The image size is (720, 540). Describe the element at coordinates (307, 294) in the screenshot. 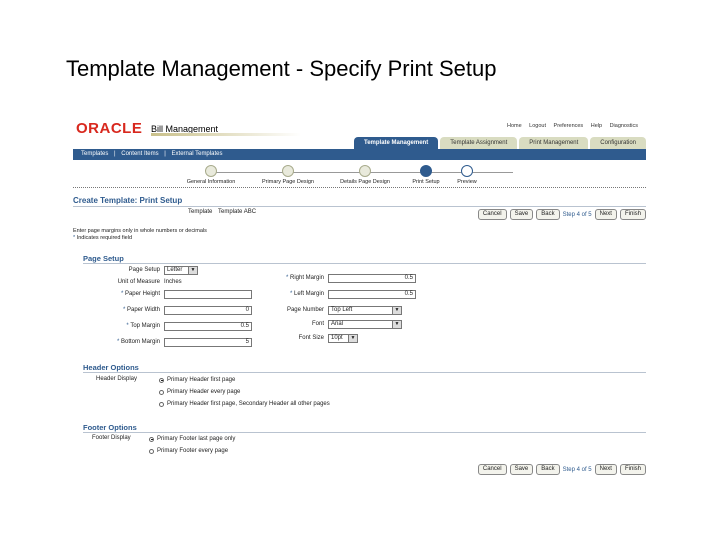

I see `left-margin-label: * Left Margin` at that location.